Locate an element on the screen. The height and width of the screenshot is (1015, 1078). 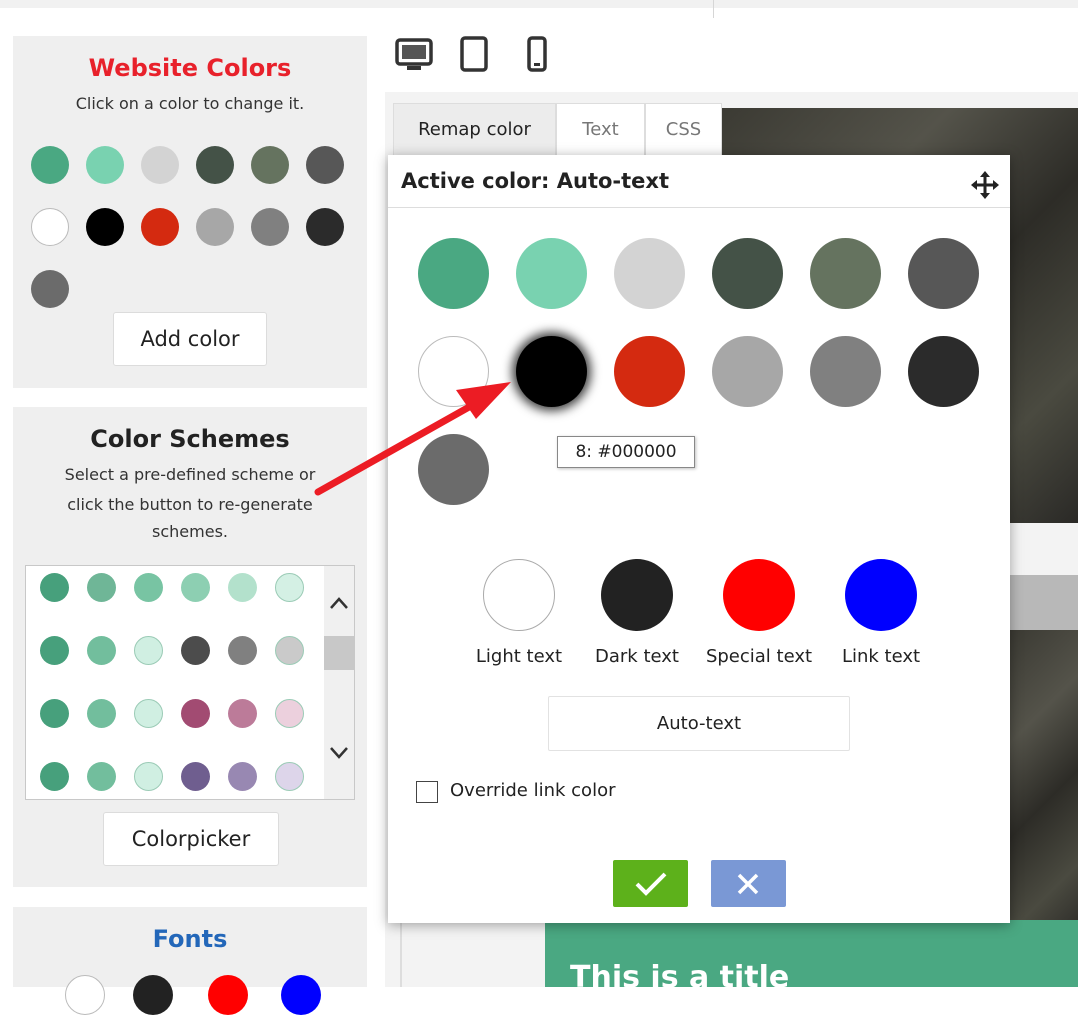
preview-photo-bottom is located at coordinates (1044, 785).